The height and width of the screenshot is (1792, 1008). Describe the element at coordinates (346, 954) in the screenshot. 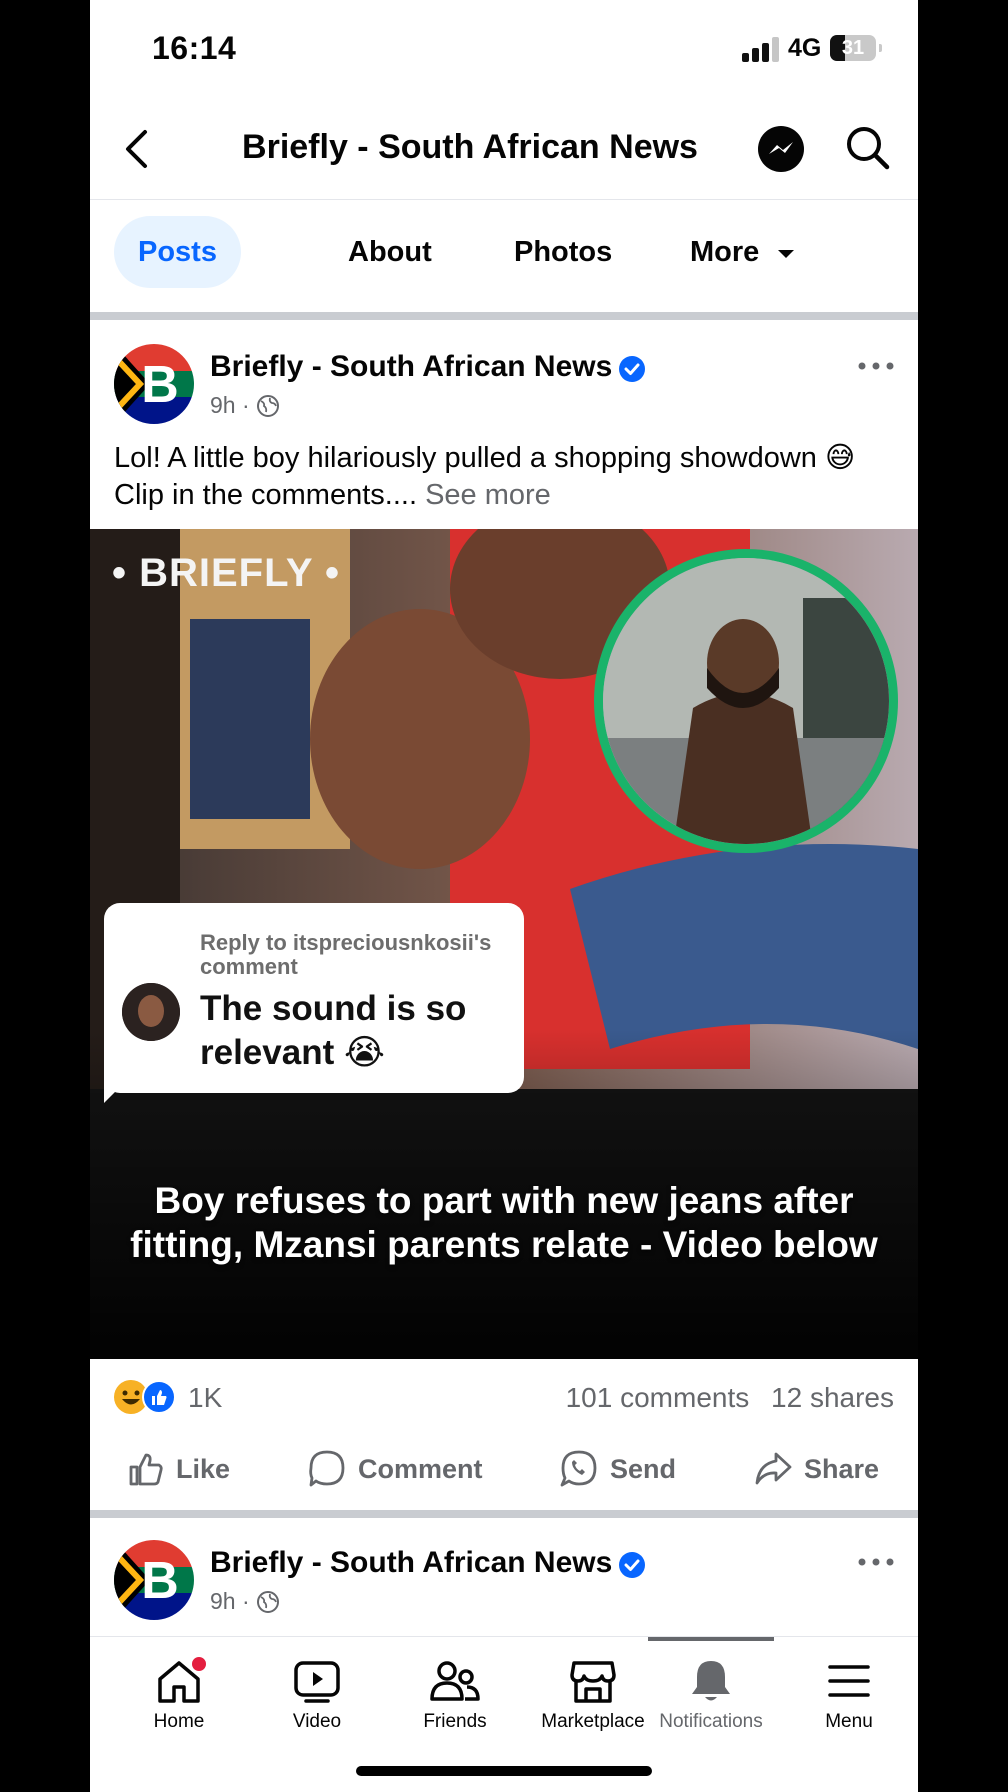

I see `reply-to-label: Reply to itspreciousnkosii's comment` at that location.